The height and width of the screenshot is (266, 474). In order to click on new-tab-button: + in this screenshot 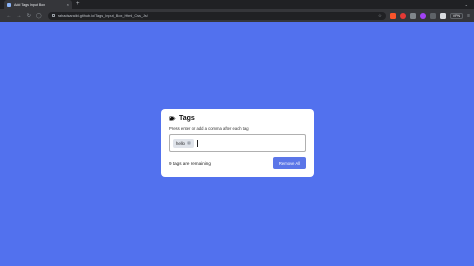, I will do `click(78, 4)`.